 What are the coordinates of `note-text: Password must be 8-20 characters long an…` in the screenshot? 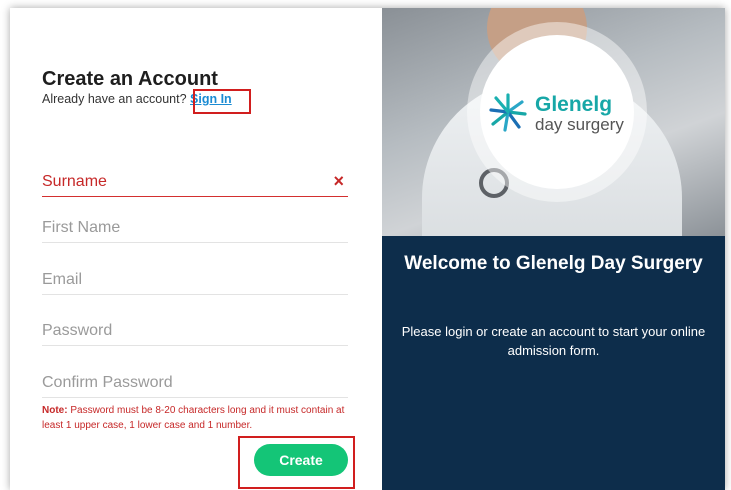 It's located at (193, 418).